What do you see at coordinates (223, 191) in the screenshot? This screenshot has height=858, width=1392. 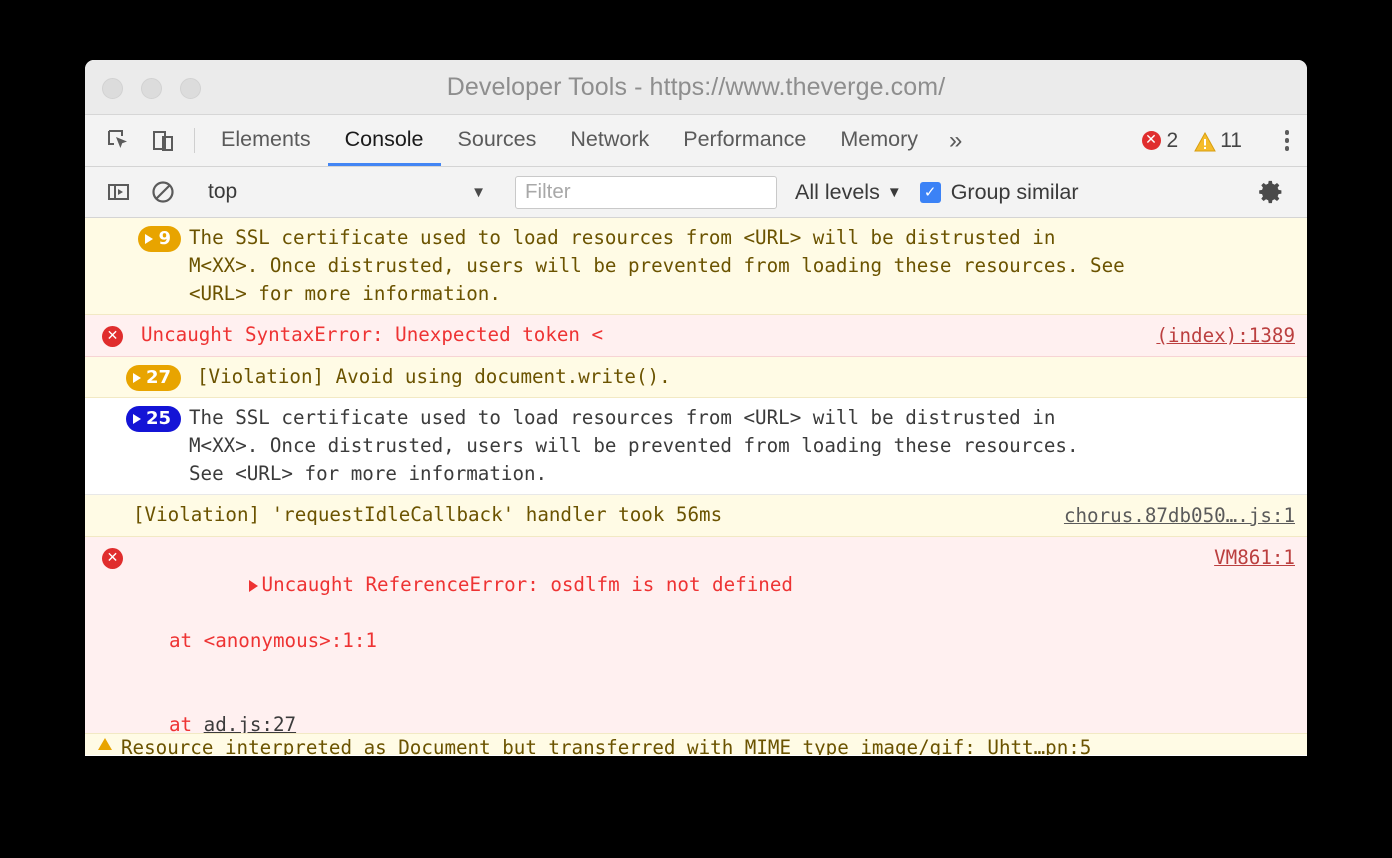 I see `execution-context-value: top` at bounding box center [223, 191].